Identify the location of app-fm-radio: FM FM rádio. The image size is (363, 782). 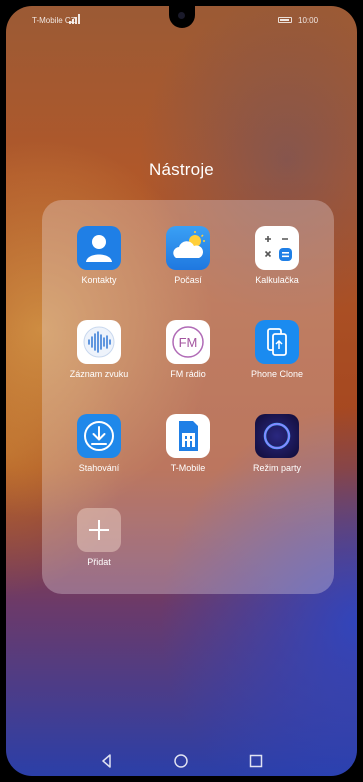
(188, 347).